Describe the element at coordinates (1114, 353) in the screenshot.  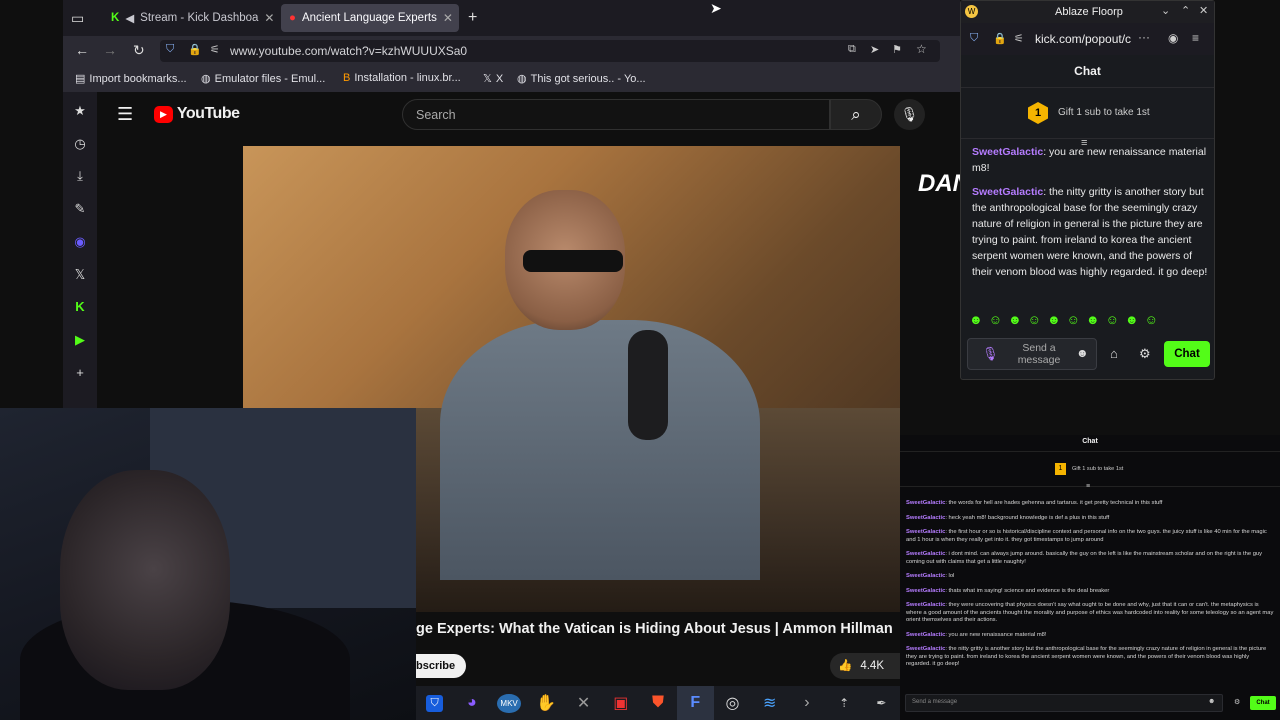
I see `store-icon: ⌂` at that location.